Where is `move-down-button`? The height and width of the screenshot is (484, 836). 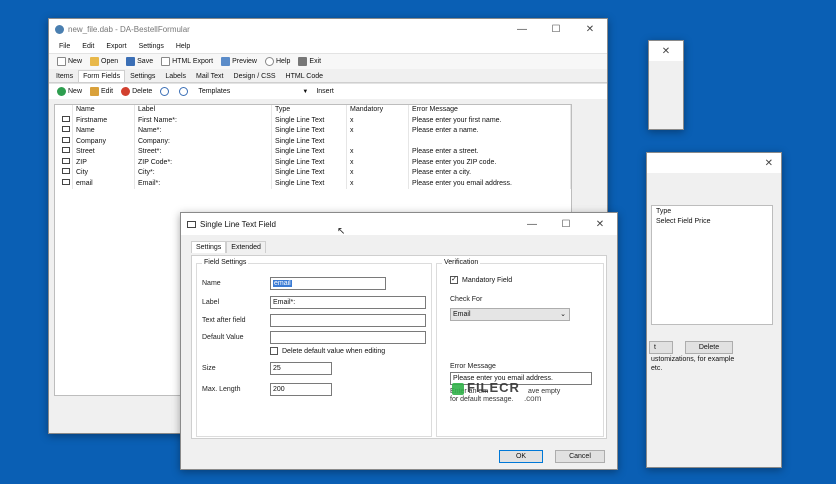
move-down-button is located at coordinates (184, 91).